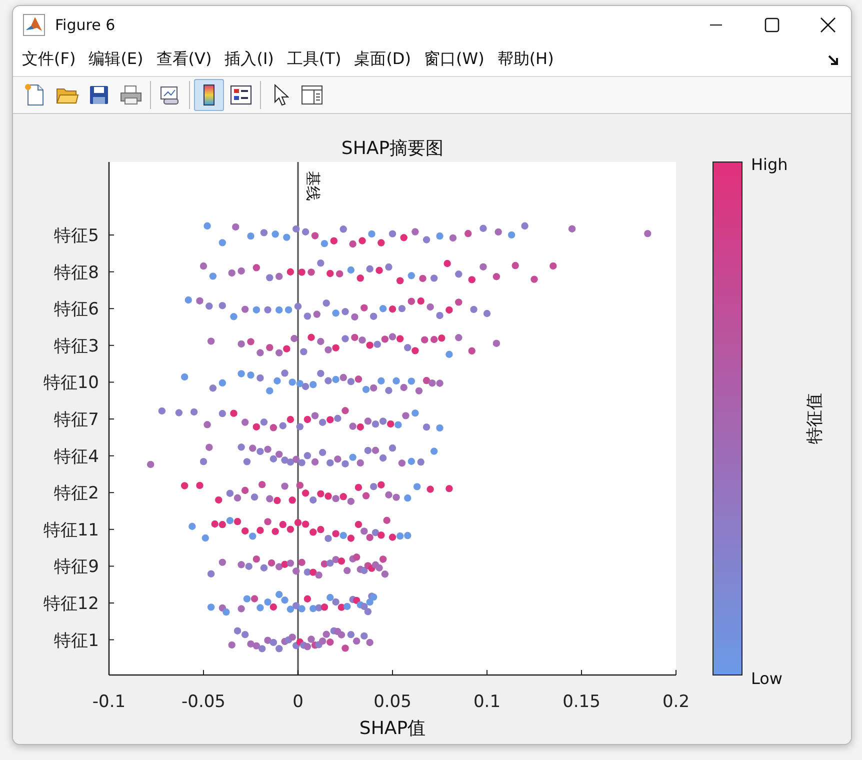 The height and width of the screenshot is (760, 862). What do you see at coordinates (85, 25) in the screenshot?
I see `window-title: Figure 6` at bounding box center [85, 25].